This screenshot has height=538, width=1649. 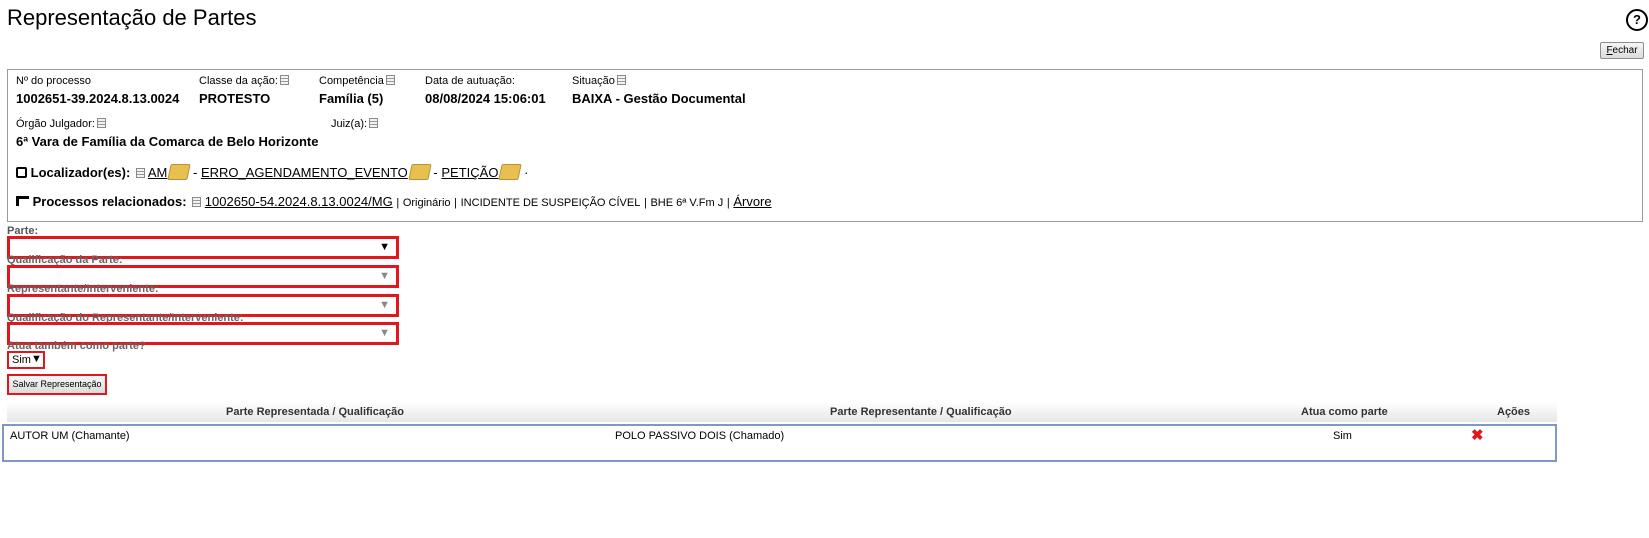 What do you see at coordinates (22, 201) in the screenshot?
I see `tree-icon` at bounding box center [22, 201].